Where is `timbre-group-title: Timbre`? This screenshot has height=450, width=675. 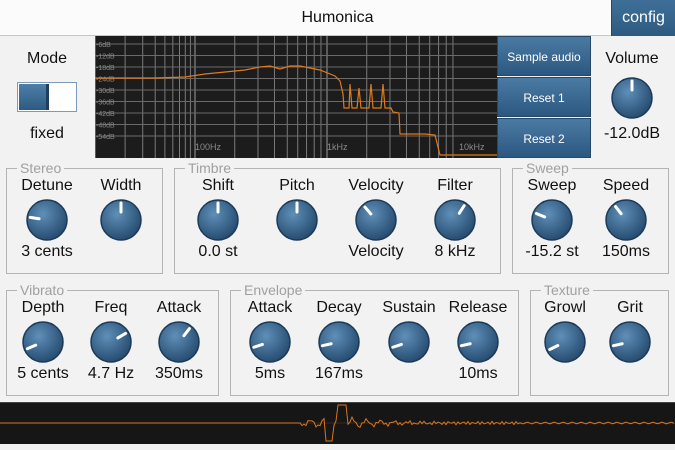
timbre-group-title: Timbre is located at coordinates (210, 168).